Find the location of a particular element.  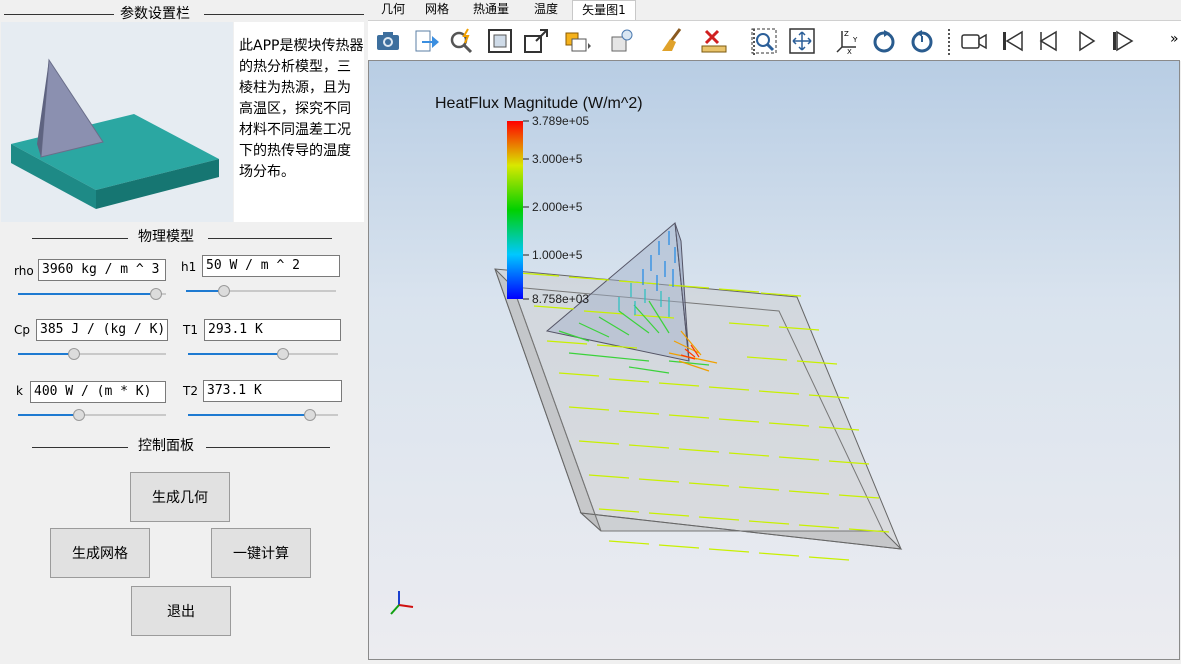

generate-geometry-button: 生成几何 is located at coordinates (180, 497).